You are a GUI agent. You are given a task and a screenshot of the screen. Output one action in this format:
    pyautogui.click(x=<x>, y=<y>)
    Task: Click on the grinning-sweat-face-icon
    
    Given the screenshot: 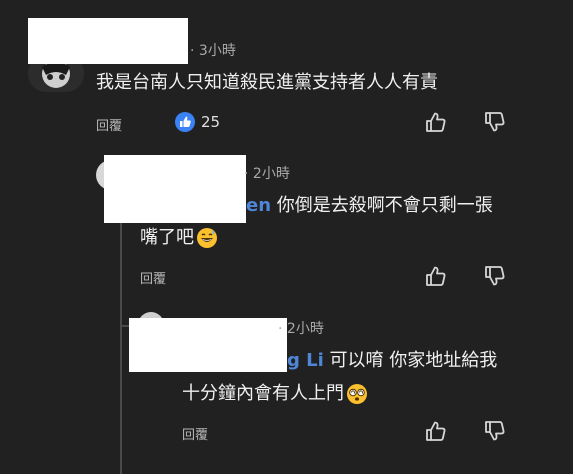 What is the action you would take?
    pyautogui.click(x=207, y=238)
    